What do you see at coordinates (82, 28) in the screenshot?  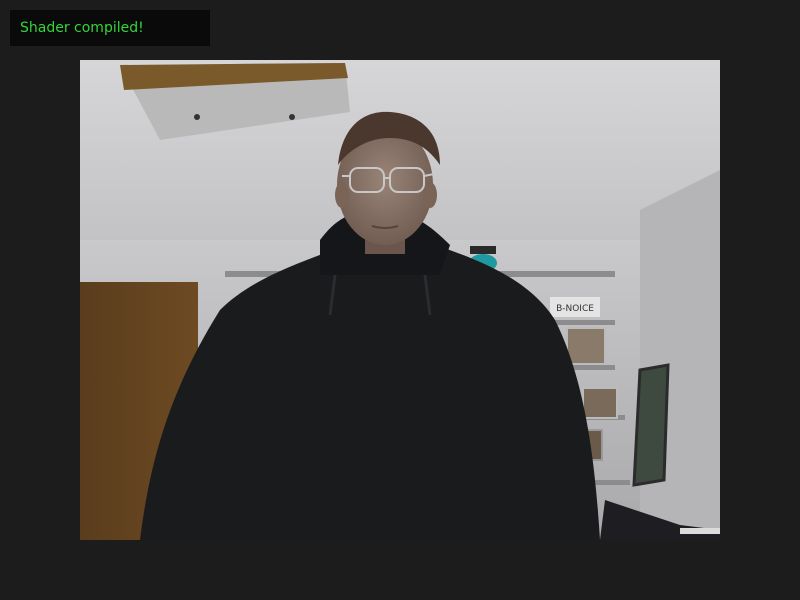 I see `shader-status-message: Shader compiled!` at bounding box center [82, 28].